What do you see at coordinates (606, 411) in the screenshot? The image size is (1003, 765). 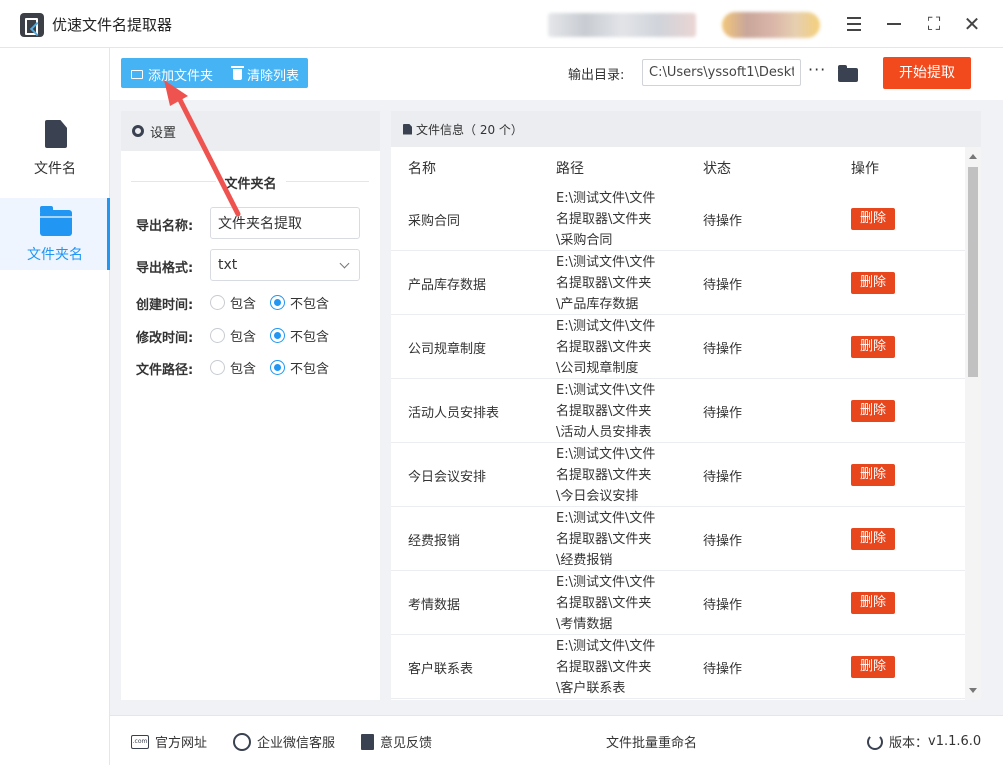 I see `row-path: E:\测试文件\文件名提取器\文件夹\活动人员安排表` at bounding box center [606, 411].